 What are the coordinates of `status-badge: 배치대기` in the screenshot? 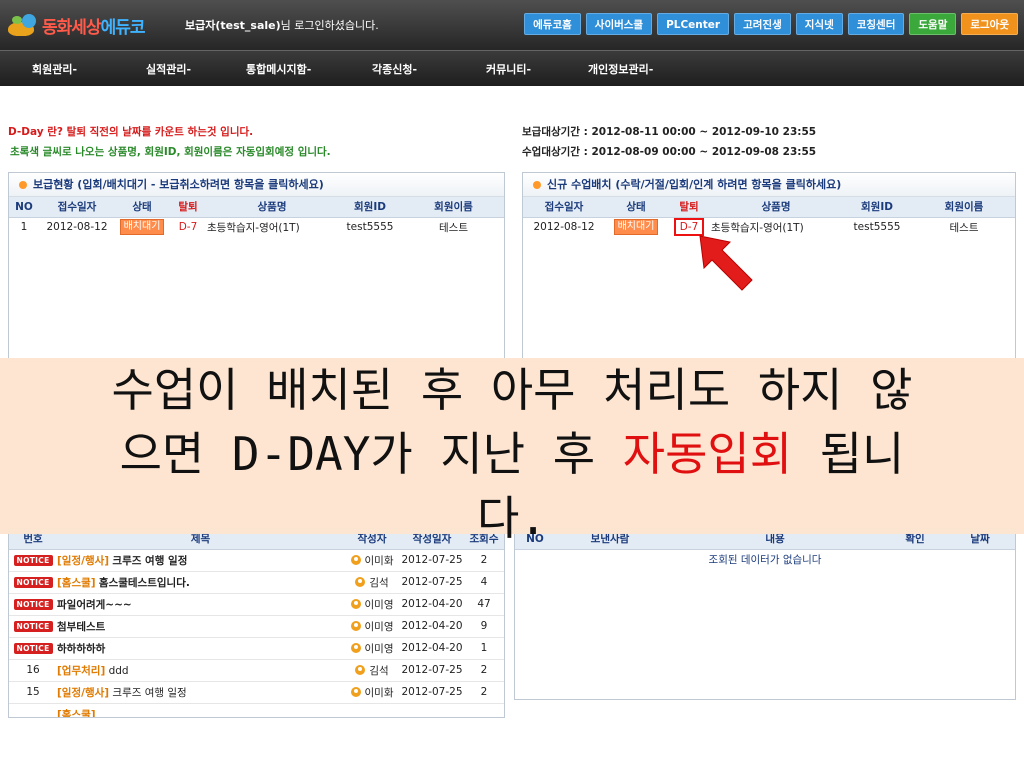 It's located at (636, 227).